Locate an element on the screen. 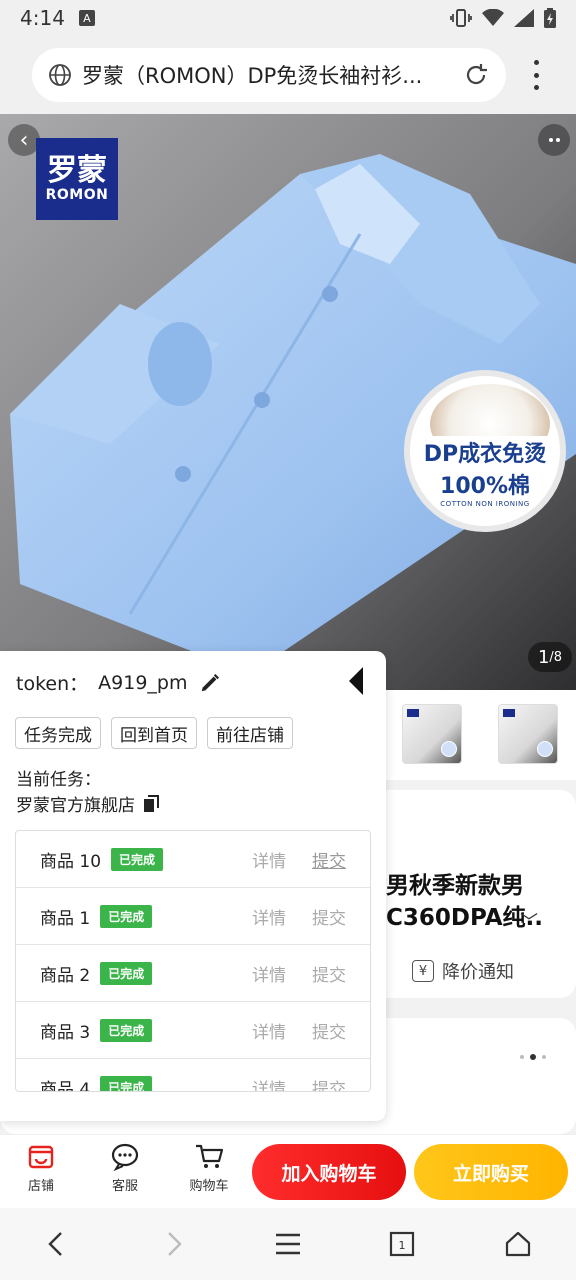 The image size is (576, 1280). svg-text: 1 is located at coordinates (402, 1245).